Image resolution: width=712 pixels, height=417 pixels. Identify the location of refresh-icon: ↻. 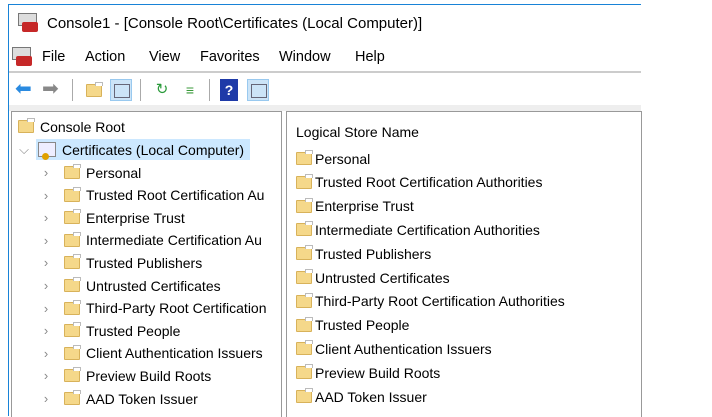
(162, 90).